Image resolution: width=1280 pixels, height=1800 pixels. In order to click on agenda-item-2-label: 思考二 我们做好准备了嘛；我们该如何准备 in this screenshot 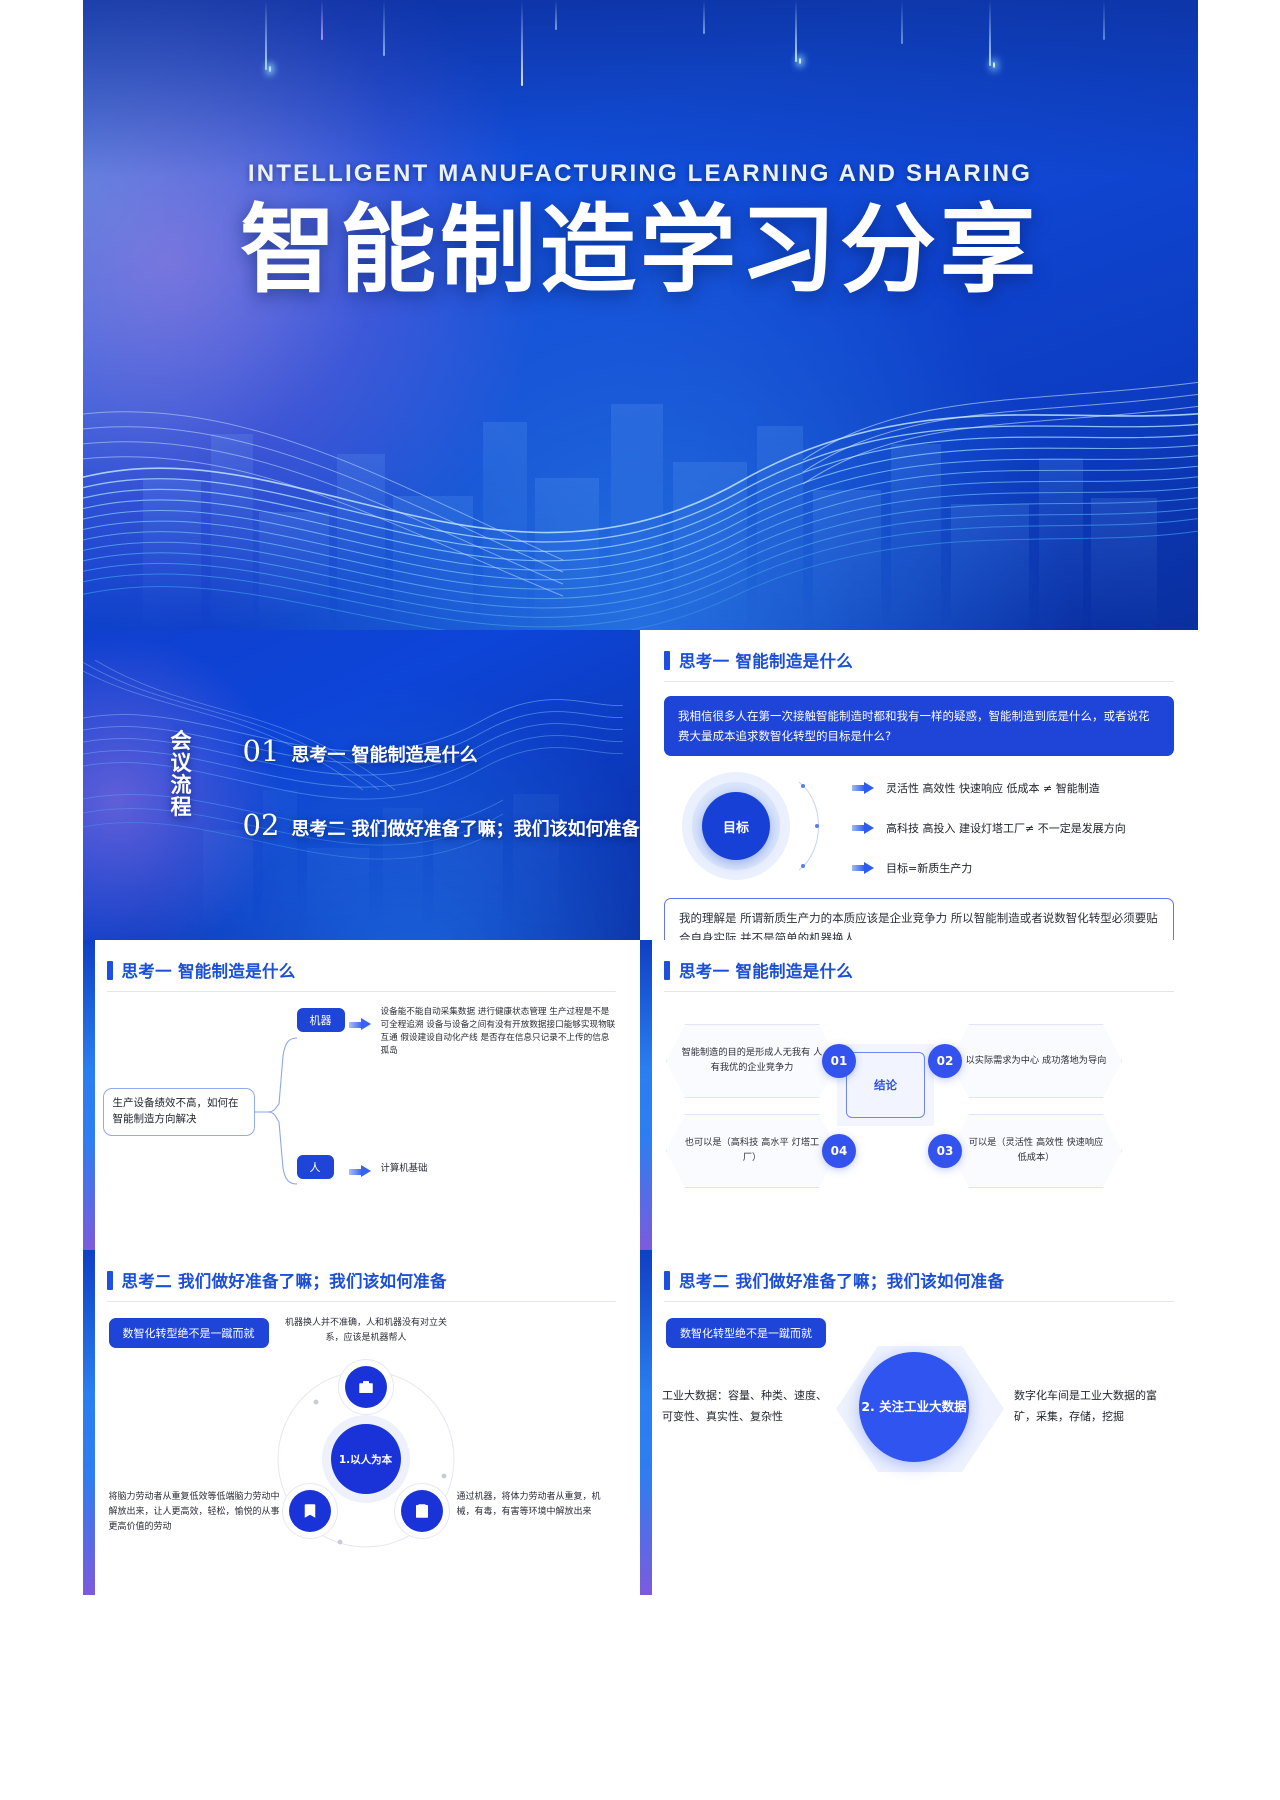, I will do `click(465, 829)`.